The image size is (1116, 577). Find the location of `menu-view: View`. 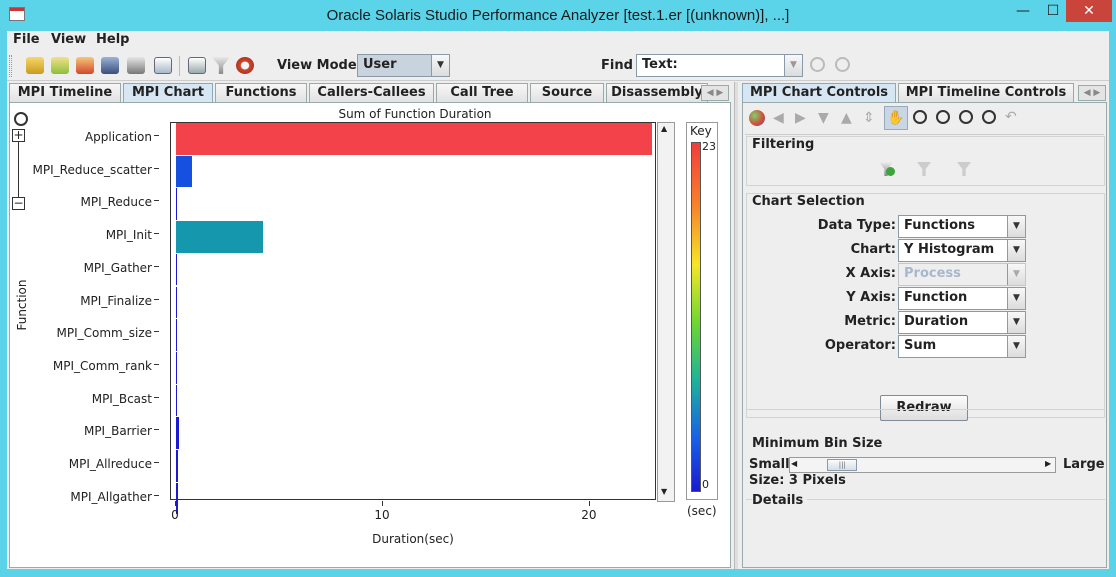

menu-view: View is located at coordinates (68, 39).